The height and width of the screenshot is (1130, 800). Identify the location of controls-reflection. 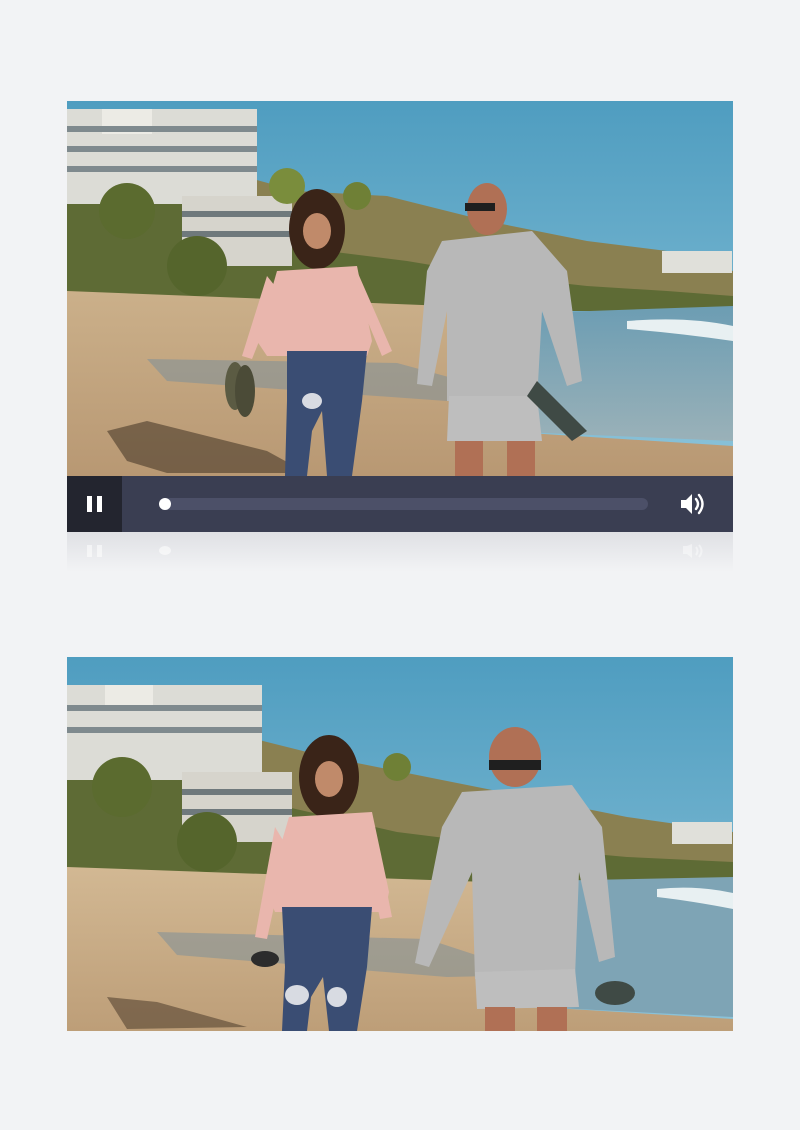
(400, 552).